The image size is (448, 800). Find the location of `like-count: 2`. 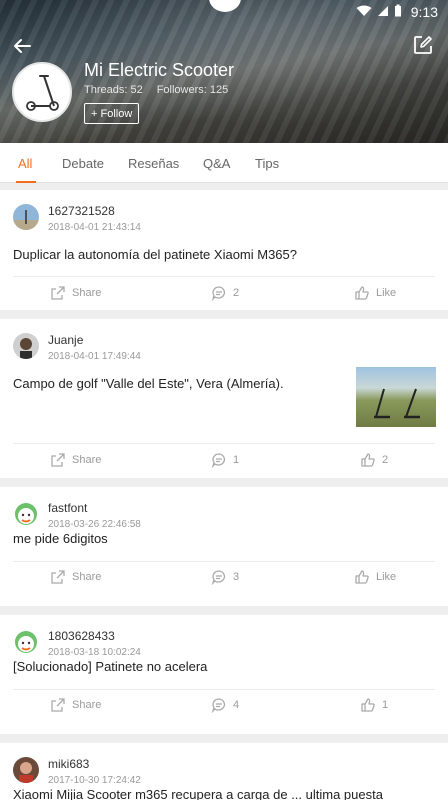

like-count: 2 is located at coordinates (385, 460).